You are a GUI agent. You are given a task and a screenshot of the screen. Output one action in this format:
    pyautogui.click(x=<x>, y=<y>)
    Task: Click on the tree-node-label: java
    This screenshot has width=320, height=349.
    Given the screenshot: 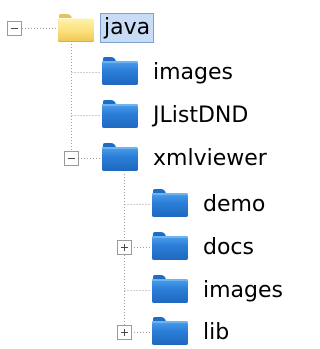 What is the action you would take?
    pyautogui.click(x=127, y=28)
    